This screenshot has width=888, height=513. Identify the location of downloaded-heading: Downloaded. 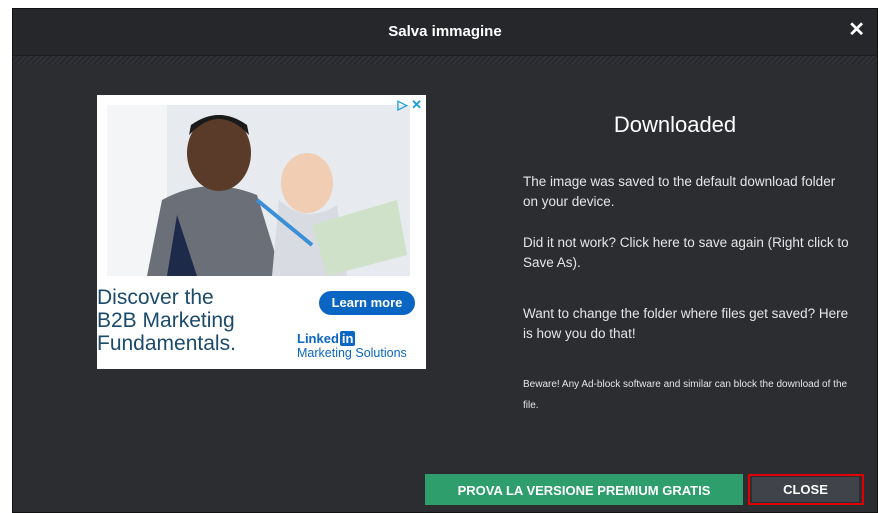
(675, 124).